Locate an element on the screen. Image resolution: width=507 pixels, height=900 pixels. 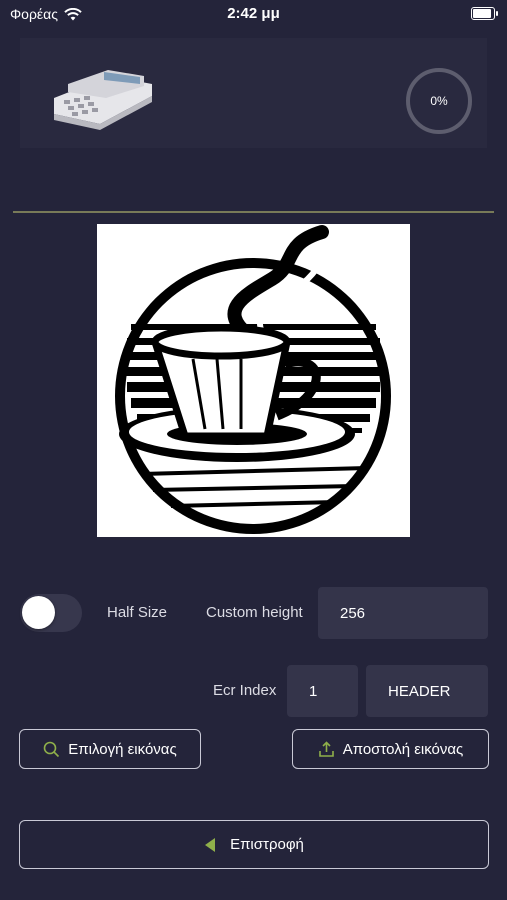
battery-icon is located at coordinates (484, 13).